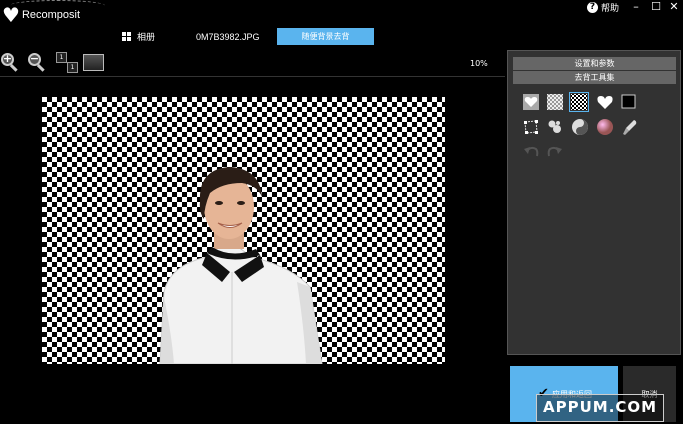  Describe the element at coordinates (325, 36) in the screenshot. I see `tab-background-removal: 随便背景去背` at that location.